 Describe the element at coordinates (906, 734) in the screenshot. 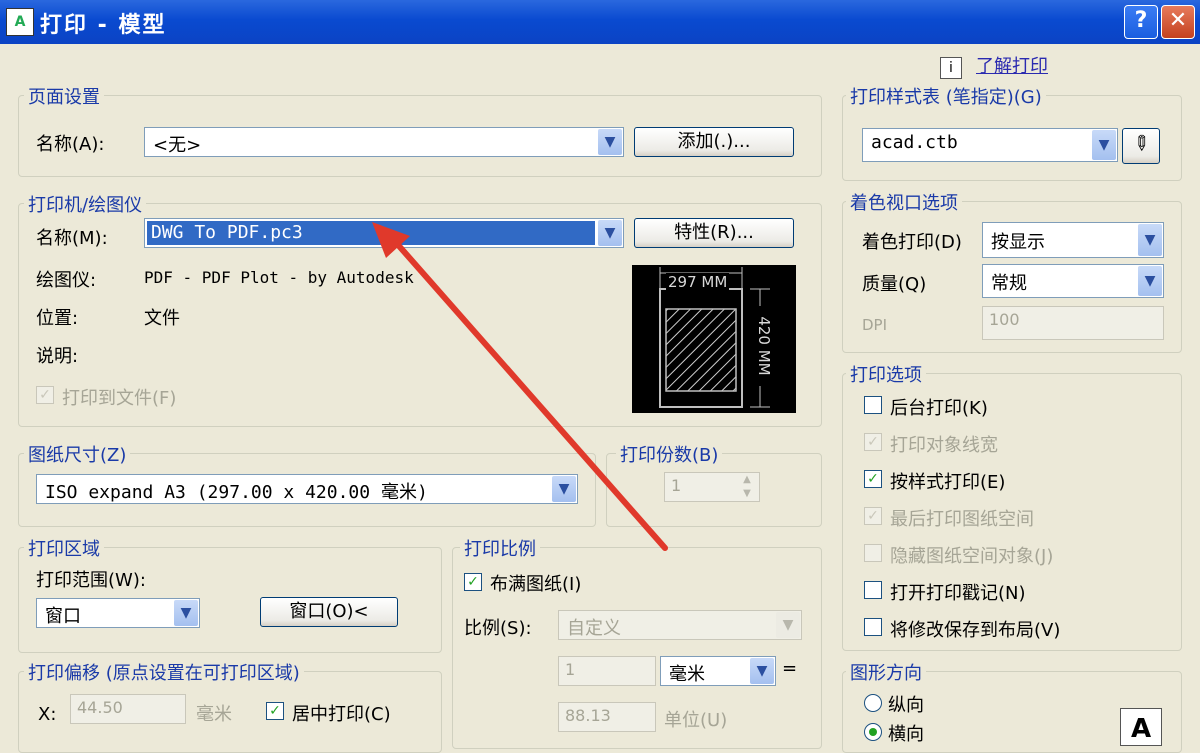

I see `landscape-label: 横向` at that location.